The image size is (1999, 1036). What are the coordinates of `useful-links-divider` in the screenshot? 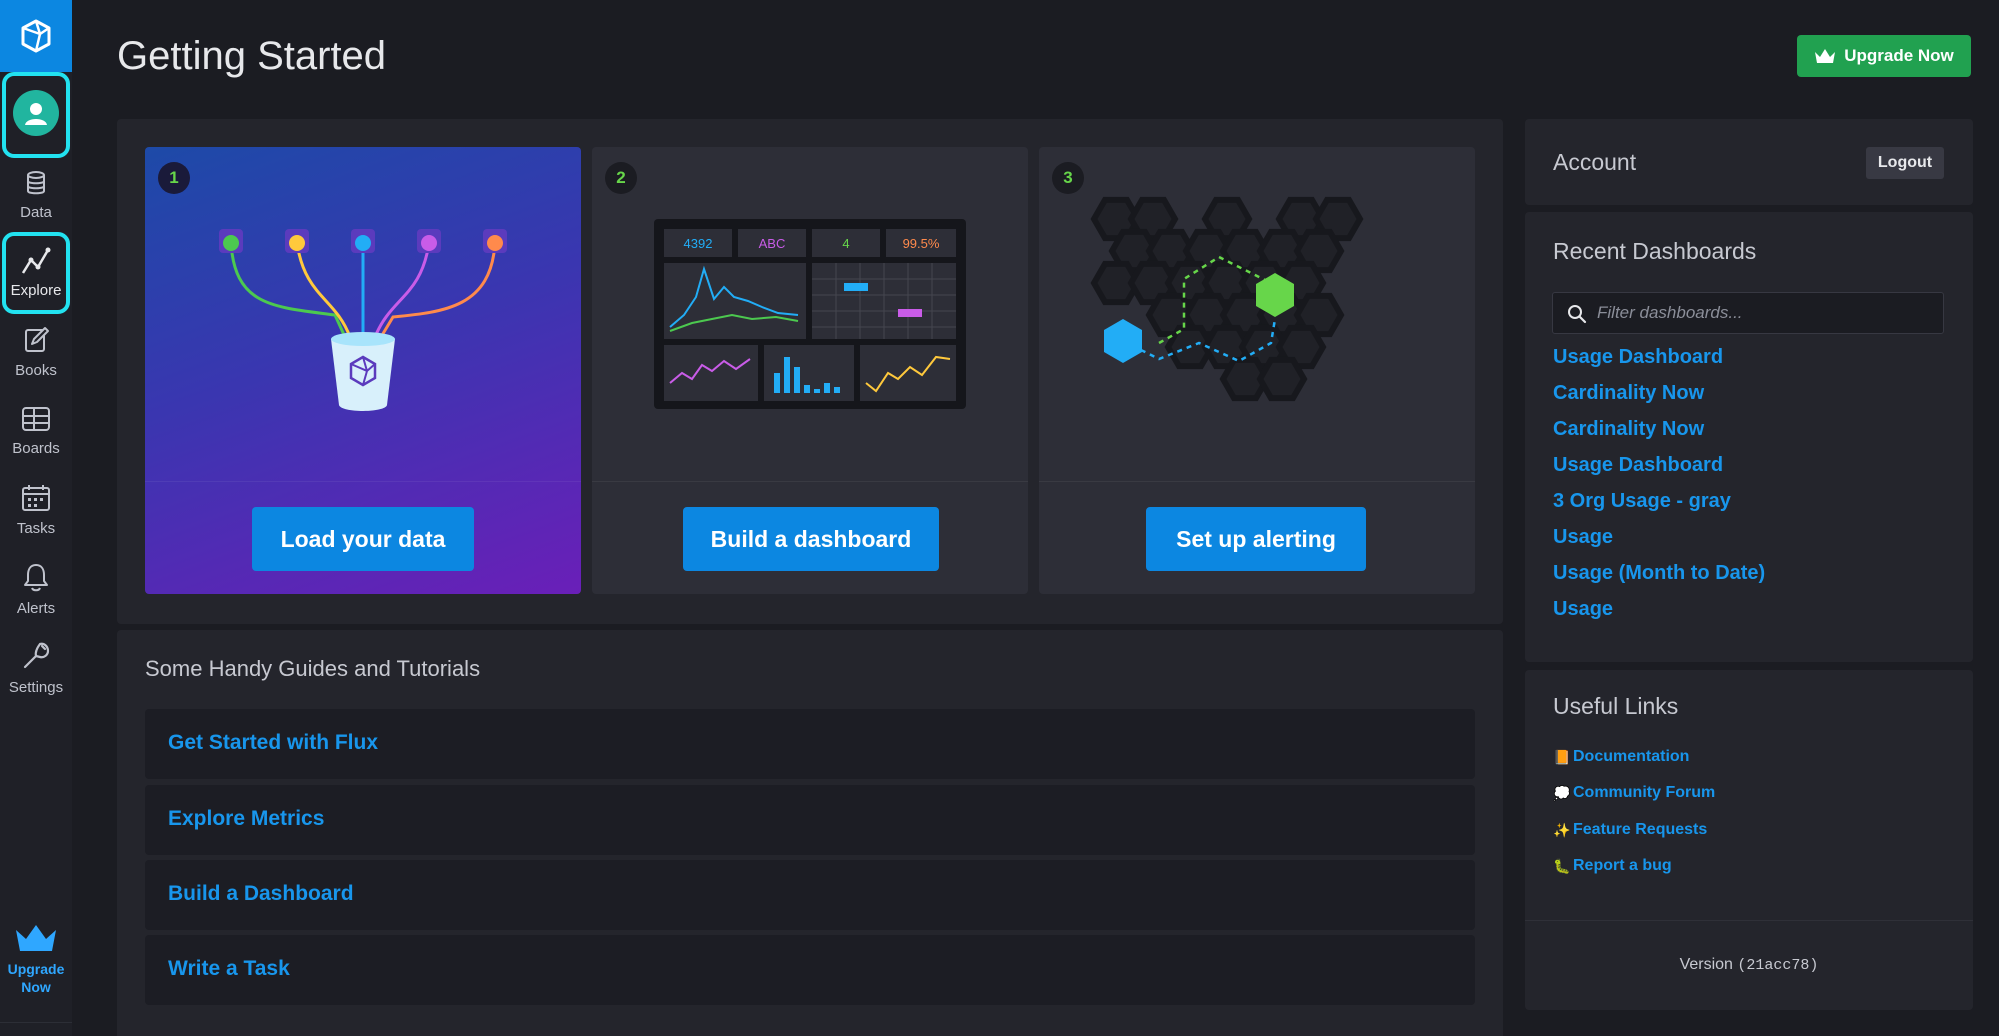 It's located at (1749, 920).